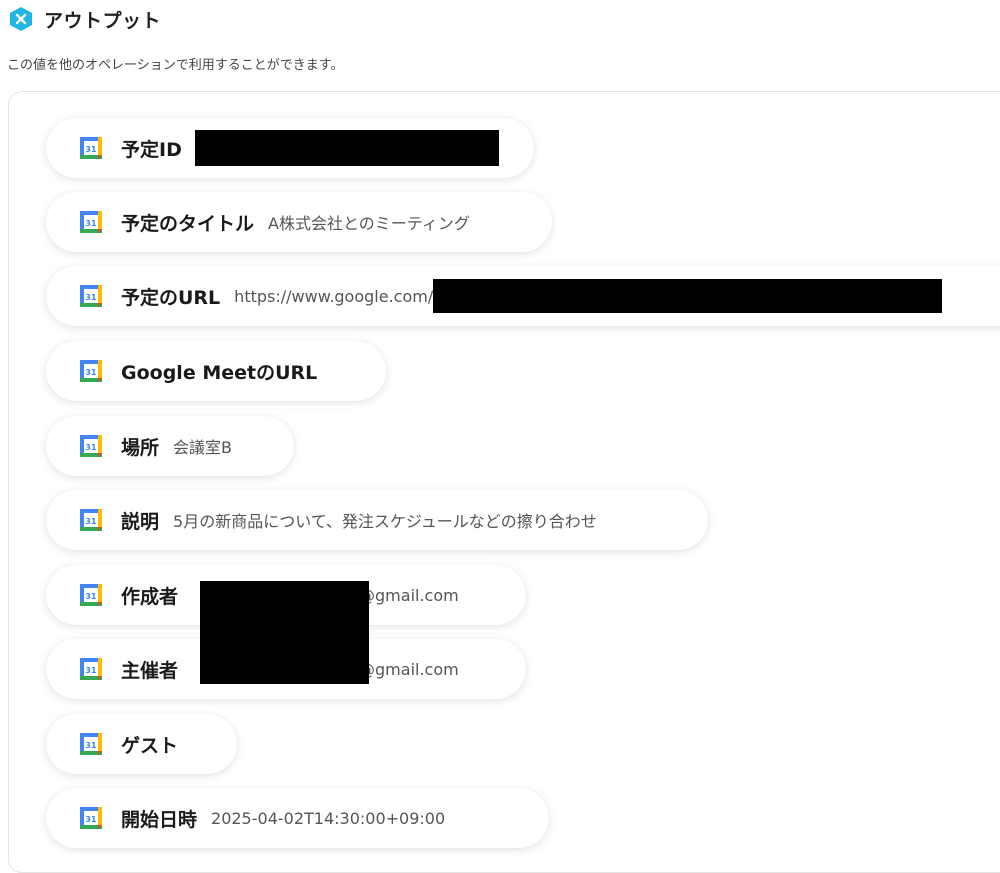 The height and width of the screenshot is (873, 1000). What do you see at coordinates (385, 521) in the screenshot?
I see `output-value: 5月の新商品について、発注スケジュールなどの擦り合わせ` at bounding box center [385, 521].